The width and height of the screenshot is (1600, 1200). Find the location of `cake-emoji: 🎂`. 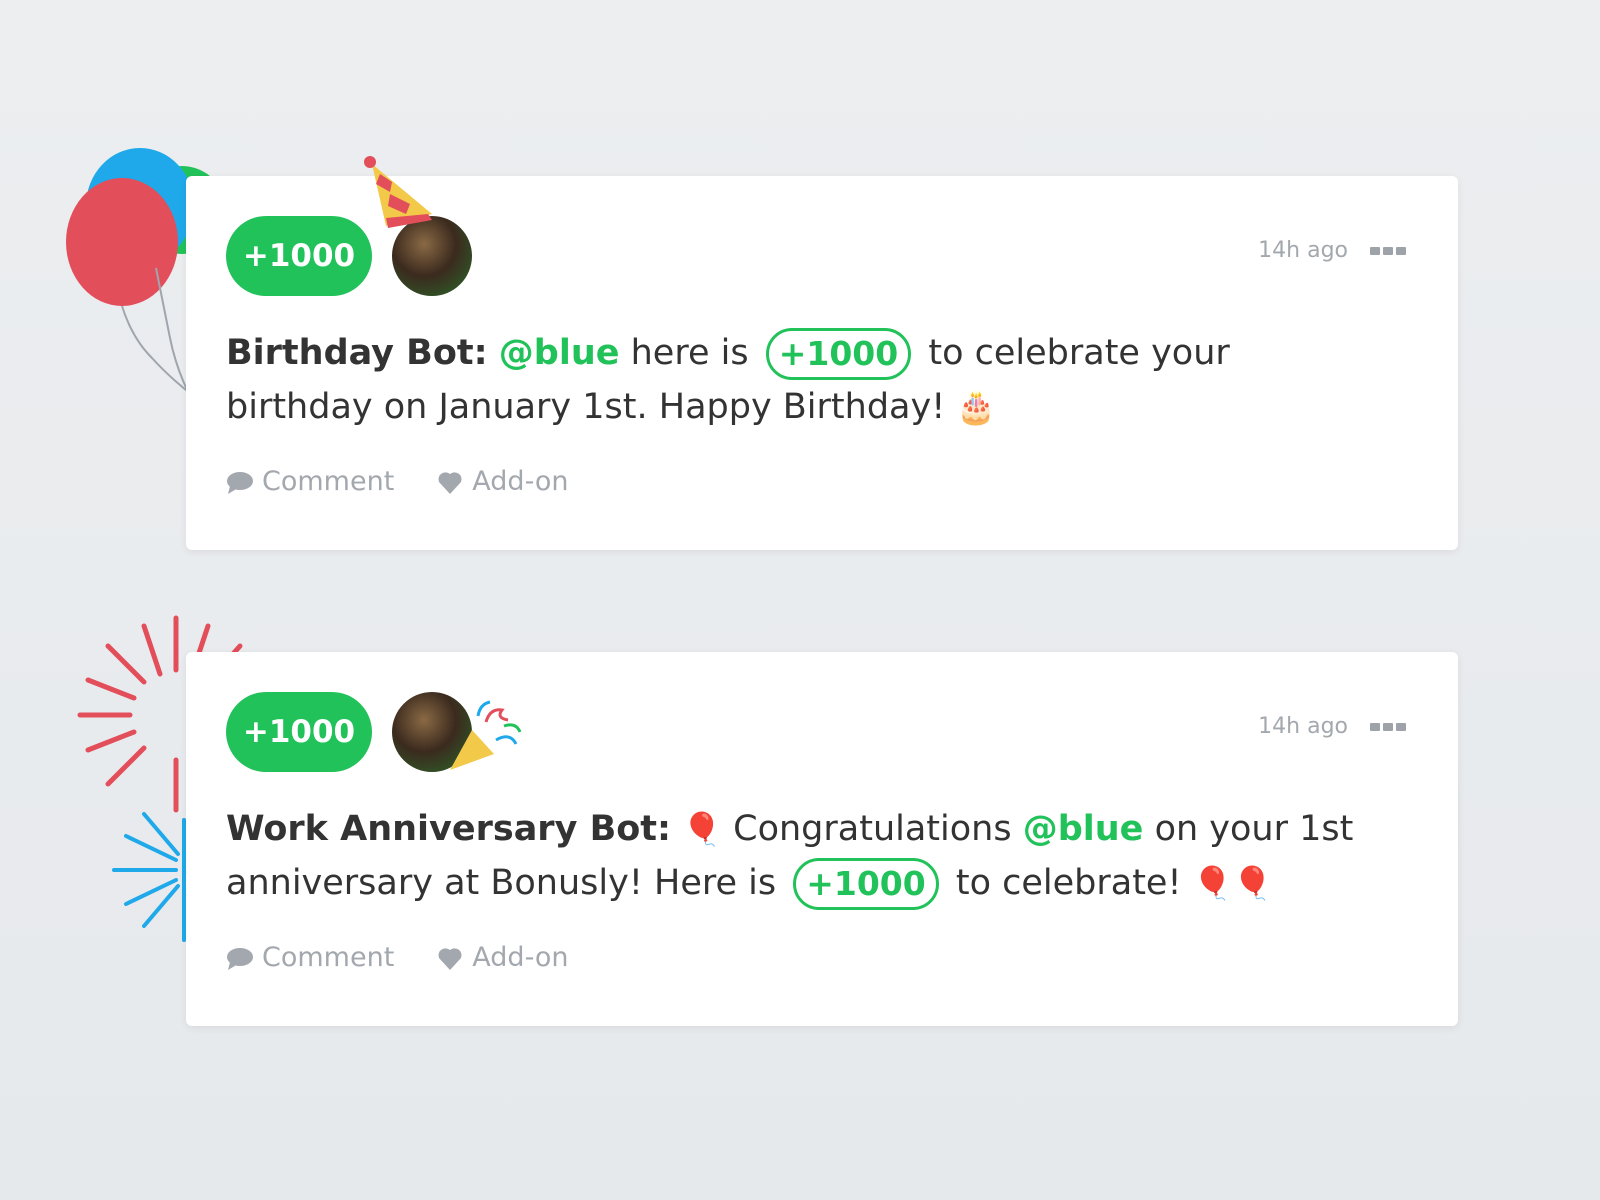

cake-emoji: 🎂 is located at coordinates (976, 407).